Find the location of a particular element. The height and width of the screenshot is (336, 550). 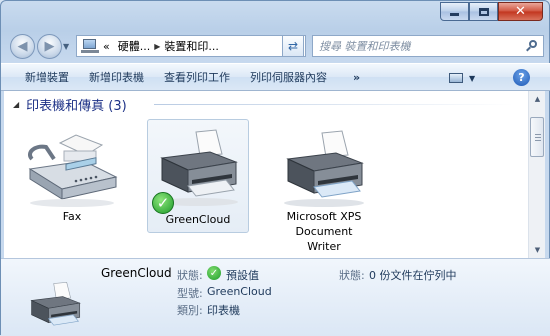

change-view-button: ▼ is located at coordinates (468, 78).